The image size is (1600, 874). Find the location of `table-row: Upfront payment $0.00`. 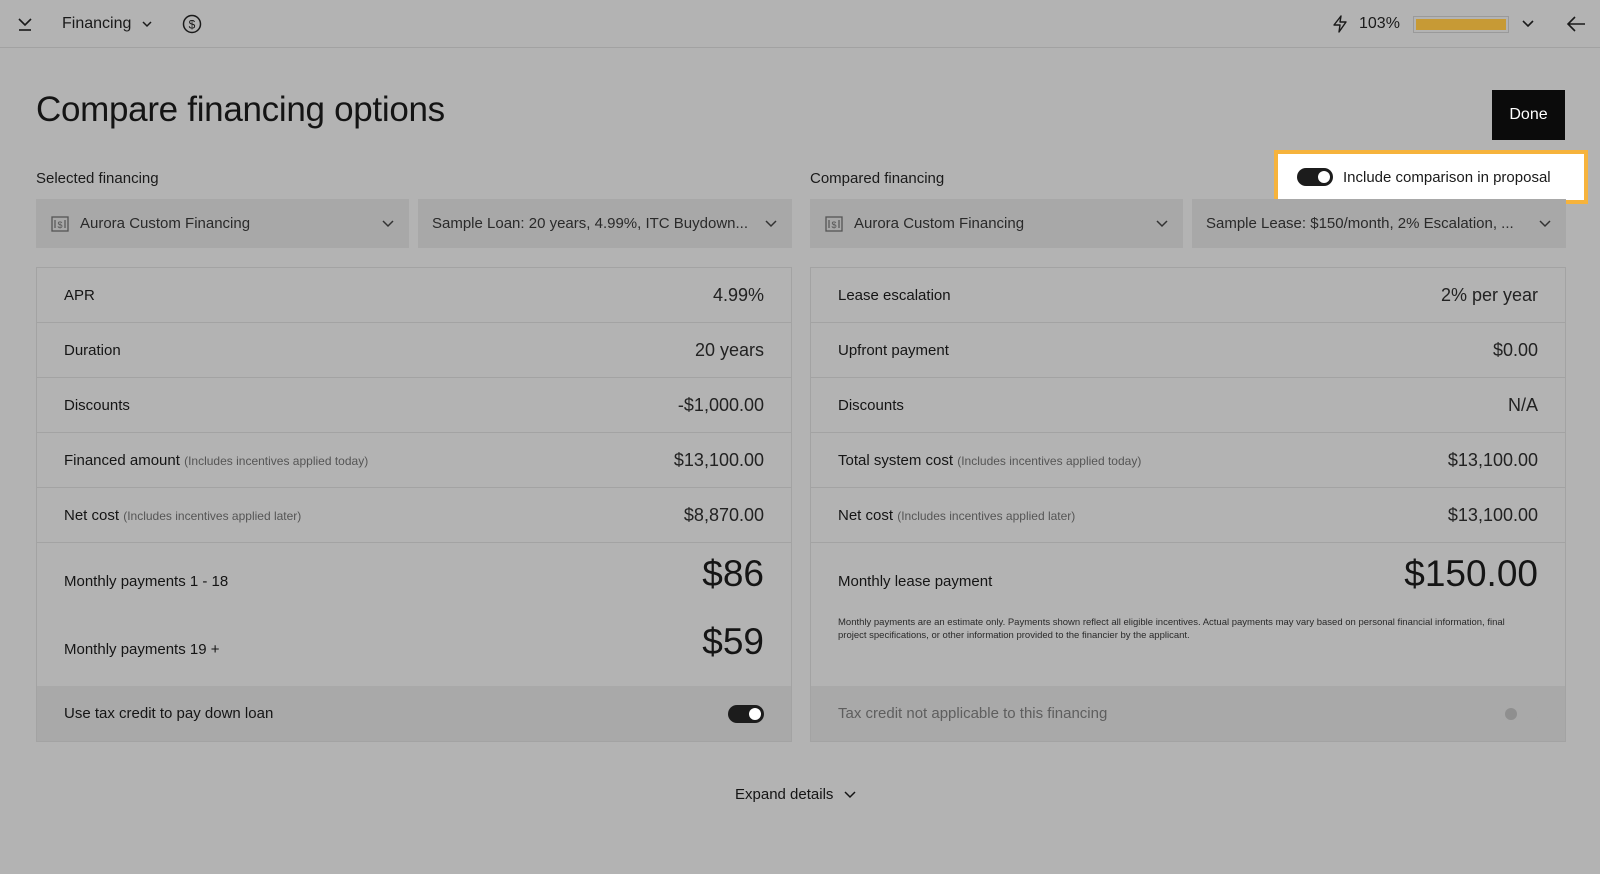

table-row: Upfront payment $0.00 is located at coordinates (1188, 350).